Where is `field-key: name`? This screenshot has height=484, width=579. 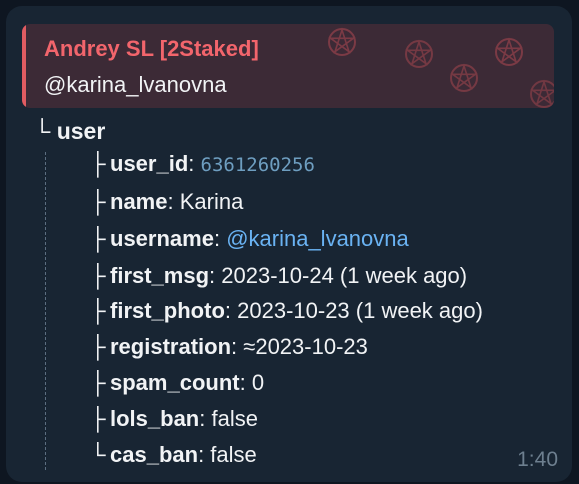 field-key: name is located at coordinates (139, 201).